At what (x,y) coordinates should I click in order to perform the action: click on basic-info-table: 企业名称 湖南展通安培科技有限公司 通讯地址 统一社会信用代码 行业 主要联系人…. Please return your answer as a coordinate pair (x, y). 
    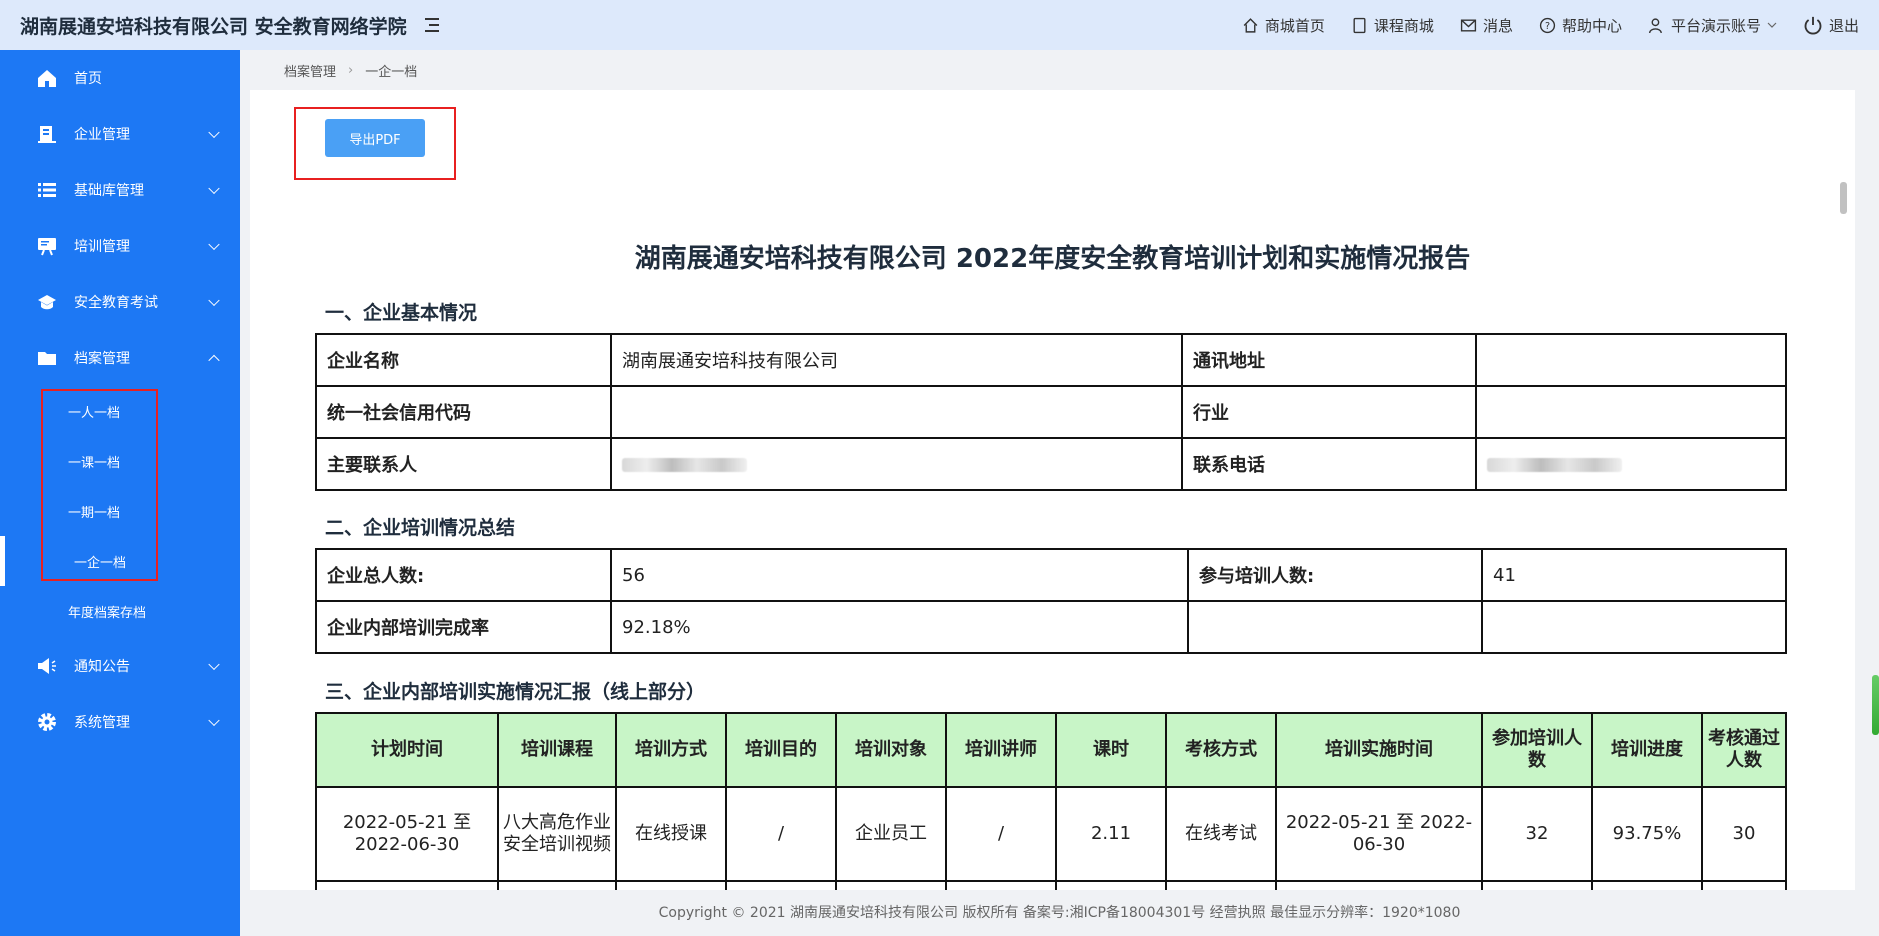
    Looking at the image, I should click on (1051, 412).